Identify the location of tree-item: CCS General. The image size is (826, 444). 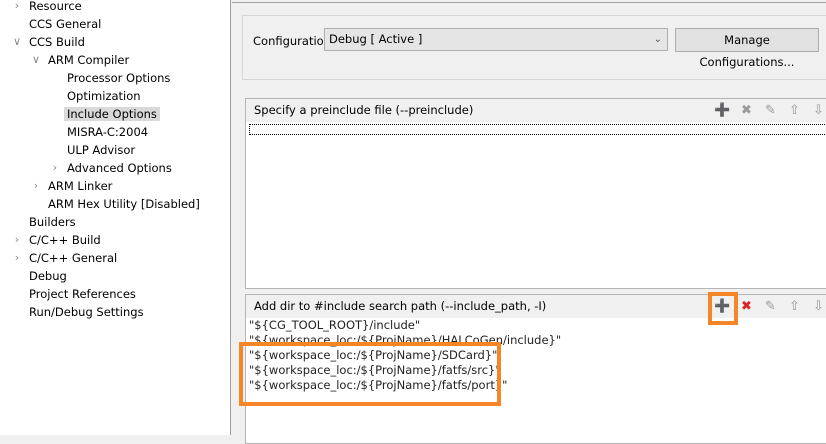
(65, 24).